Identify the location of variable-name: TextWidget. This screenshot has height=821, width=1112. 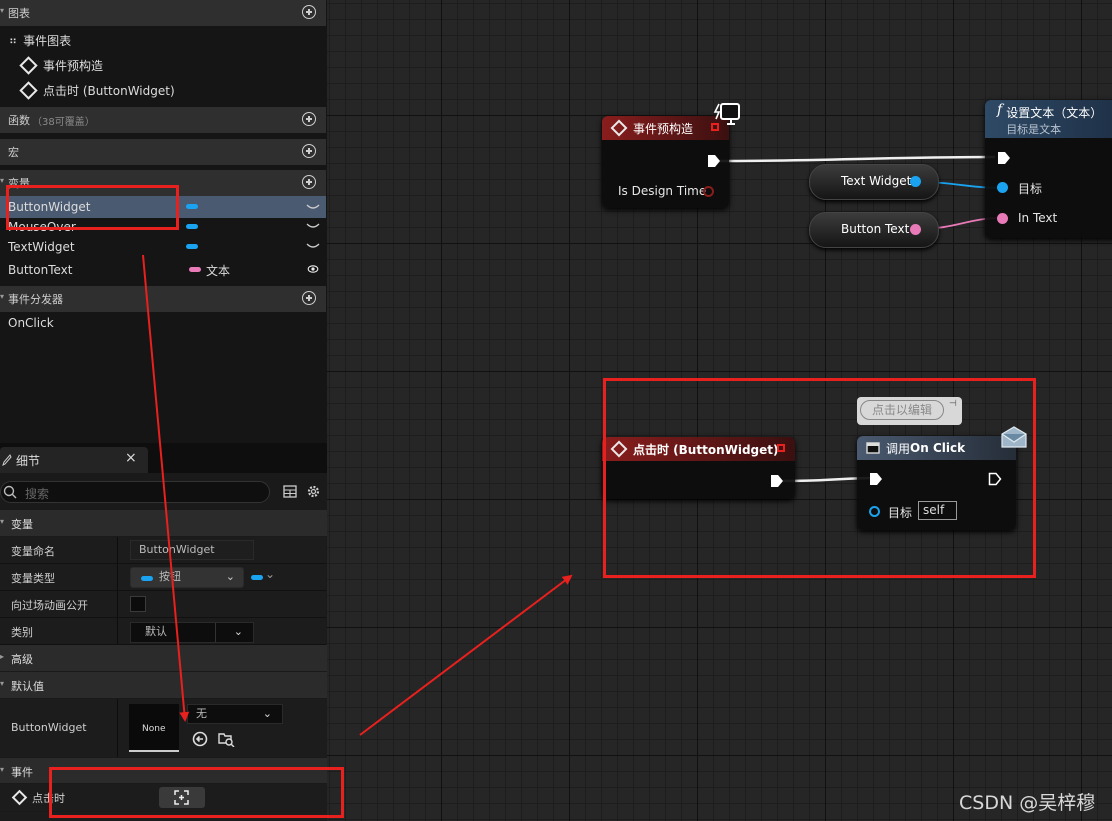
(41, 247).